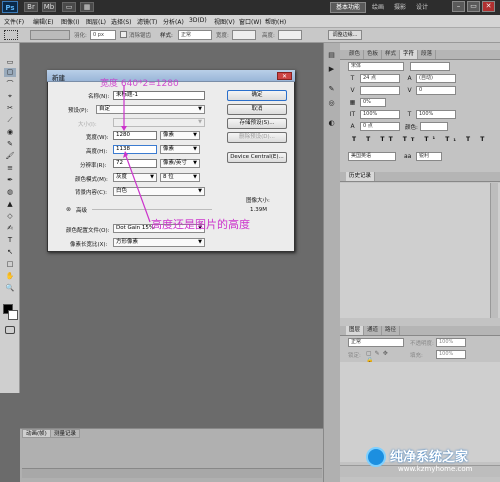 This screenshot has width=500, height=482. I want to click on watermark-title: 纯净系统之家, so click(429, 457).